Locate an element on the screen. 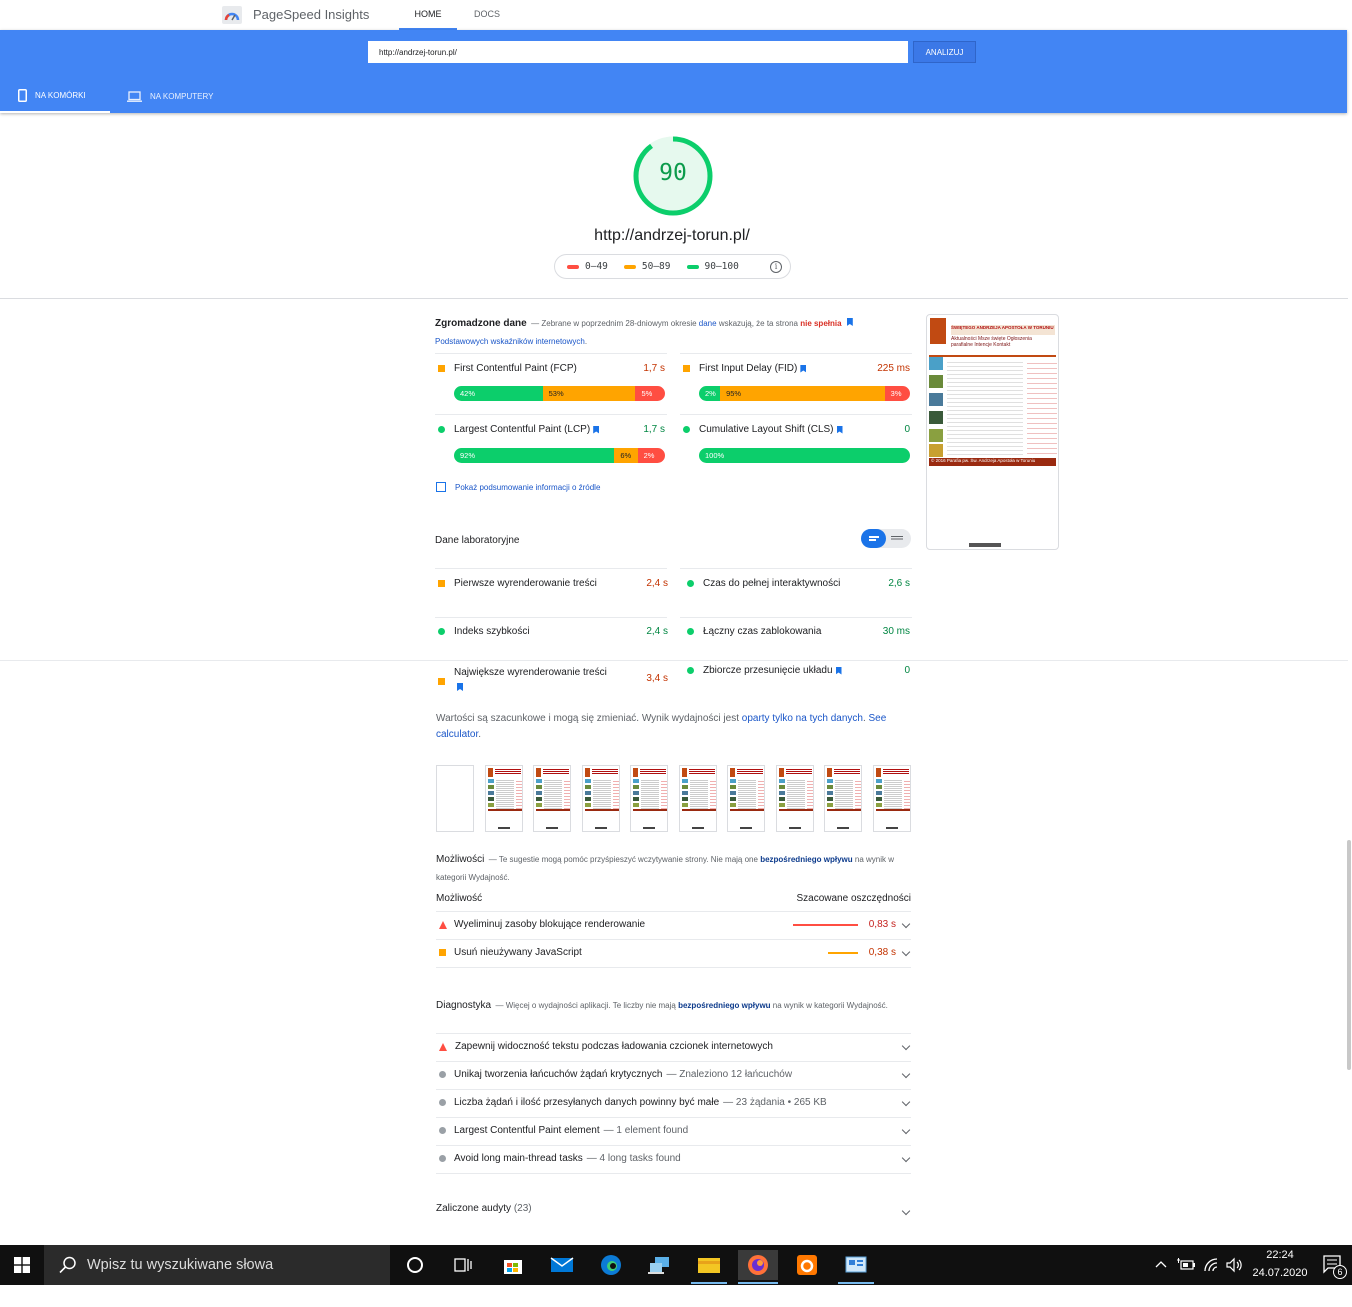 The width and height of the screenshot is (1352, 1307). field-data-link: dane is located at coordinates (708, 323).